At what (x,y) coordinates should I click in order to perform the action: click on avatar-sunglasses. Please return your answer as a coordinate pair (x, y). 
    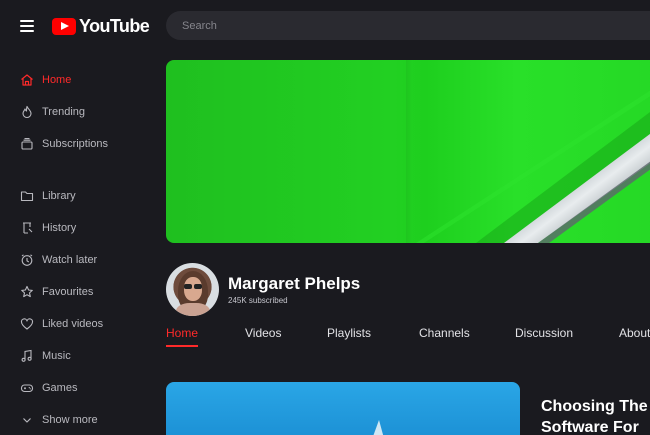
    Looking at the image, I should click on (193, 286).